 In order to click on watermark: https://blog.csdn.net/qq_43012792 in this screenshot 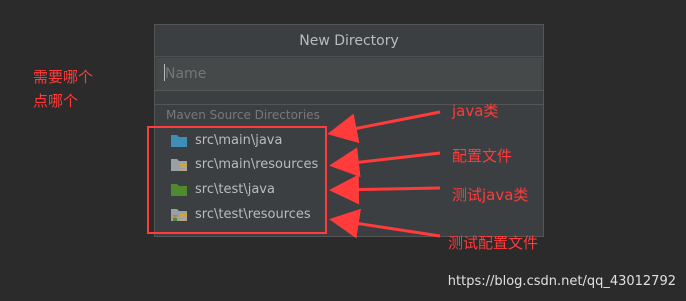, I will do `click(561, 281)`.